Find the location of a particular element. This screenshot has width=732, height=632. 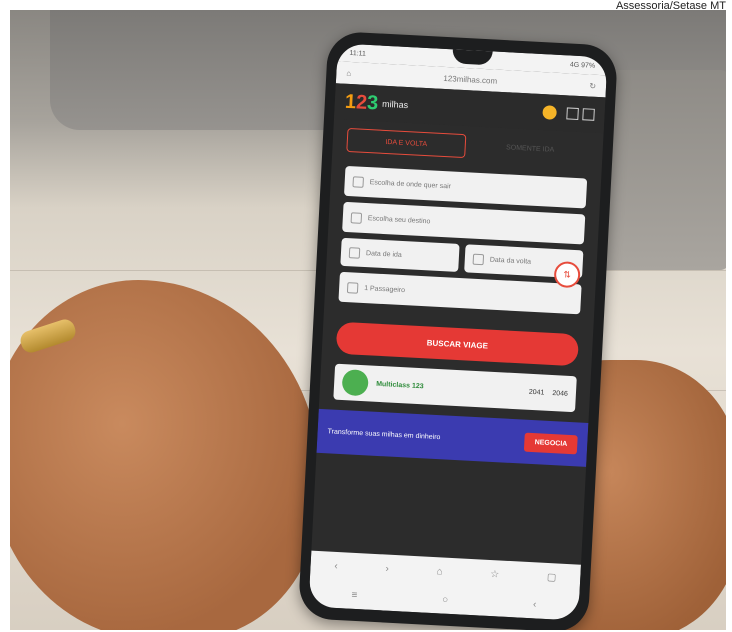

site-logo: 123 is located at coordinates (361, 102).